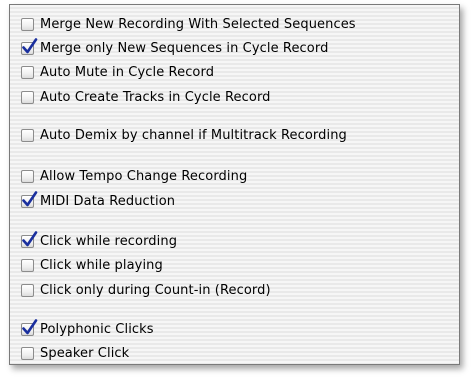 Image resolution: width=475 pixels, height=379 pixels. I want to click on option-label: Click while playing, so click(101, 265).